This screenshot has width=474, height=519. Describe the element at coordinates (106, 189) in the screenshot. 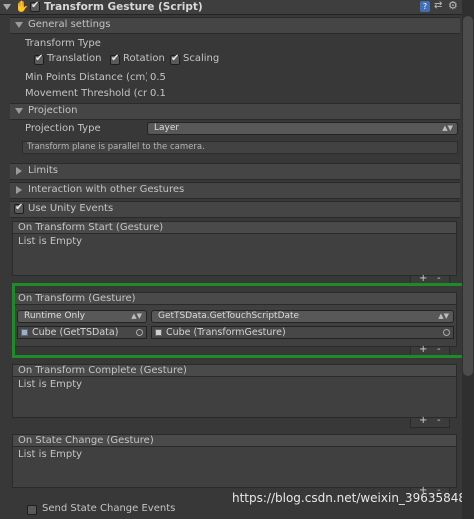

I see `interaction-label: Interaction with other Gestures` at that location.